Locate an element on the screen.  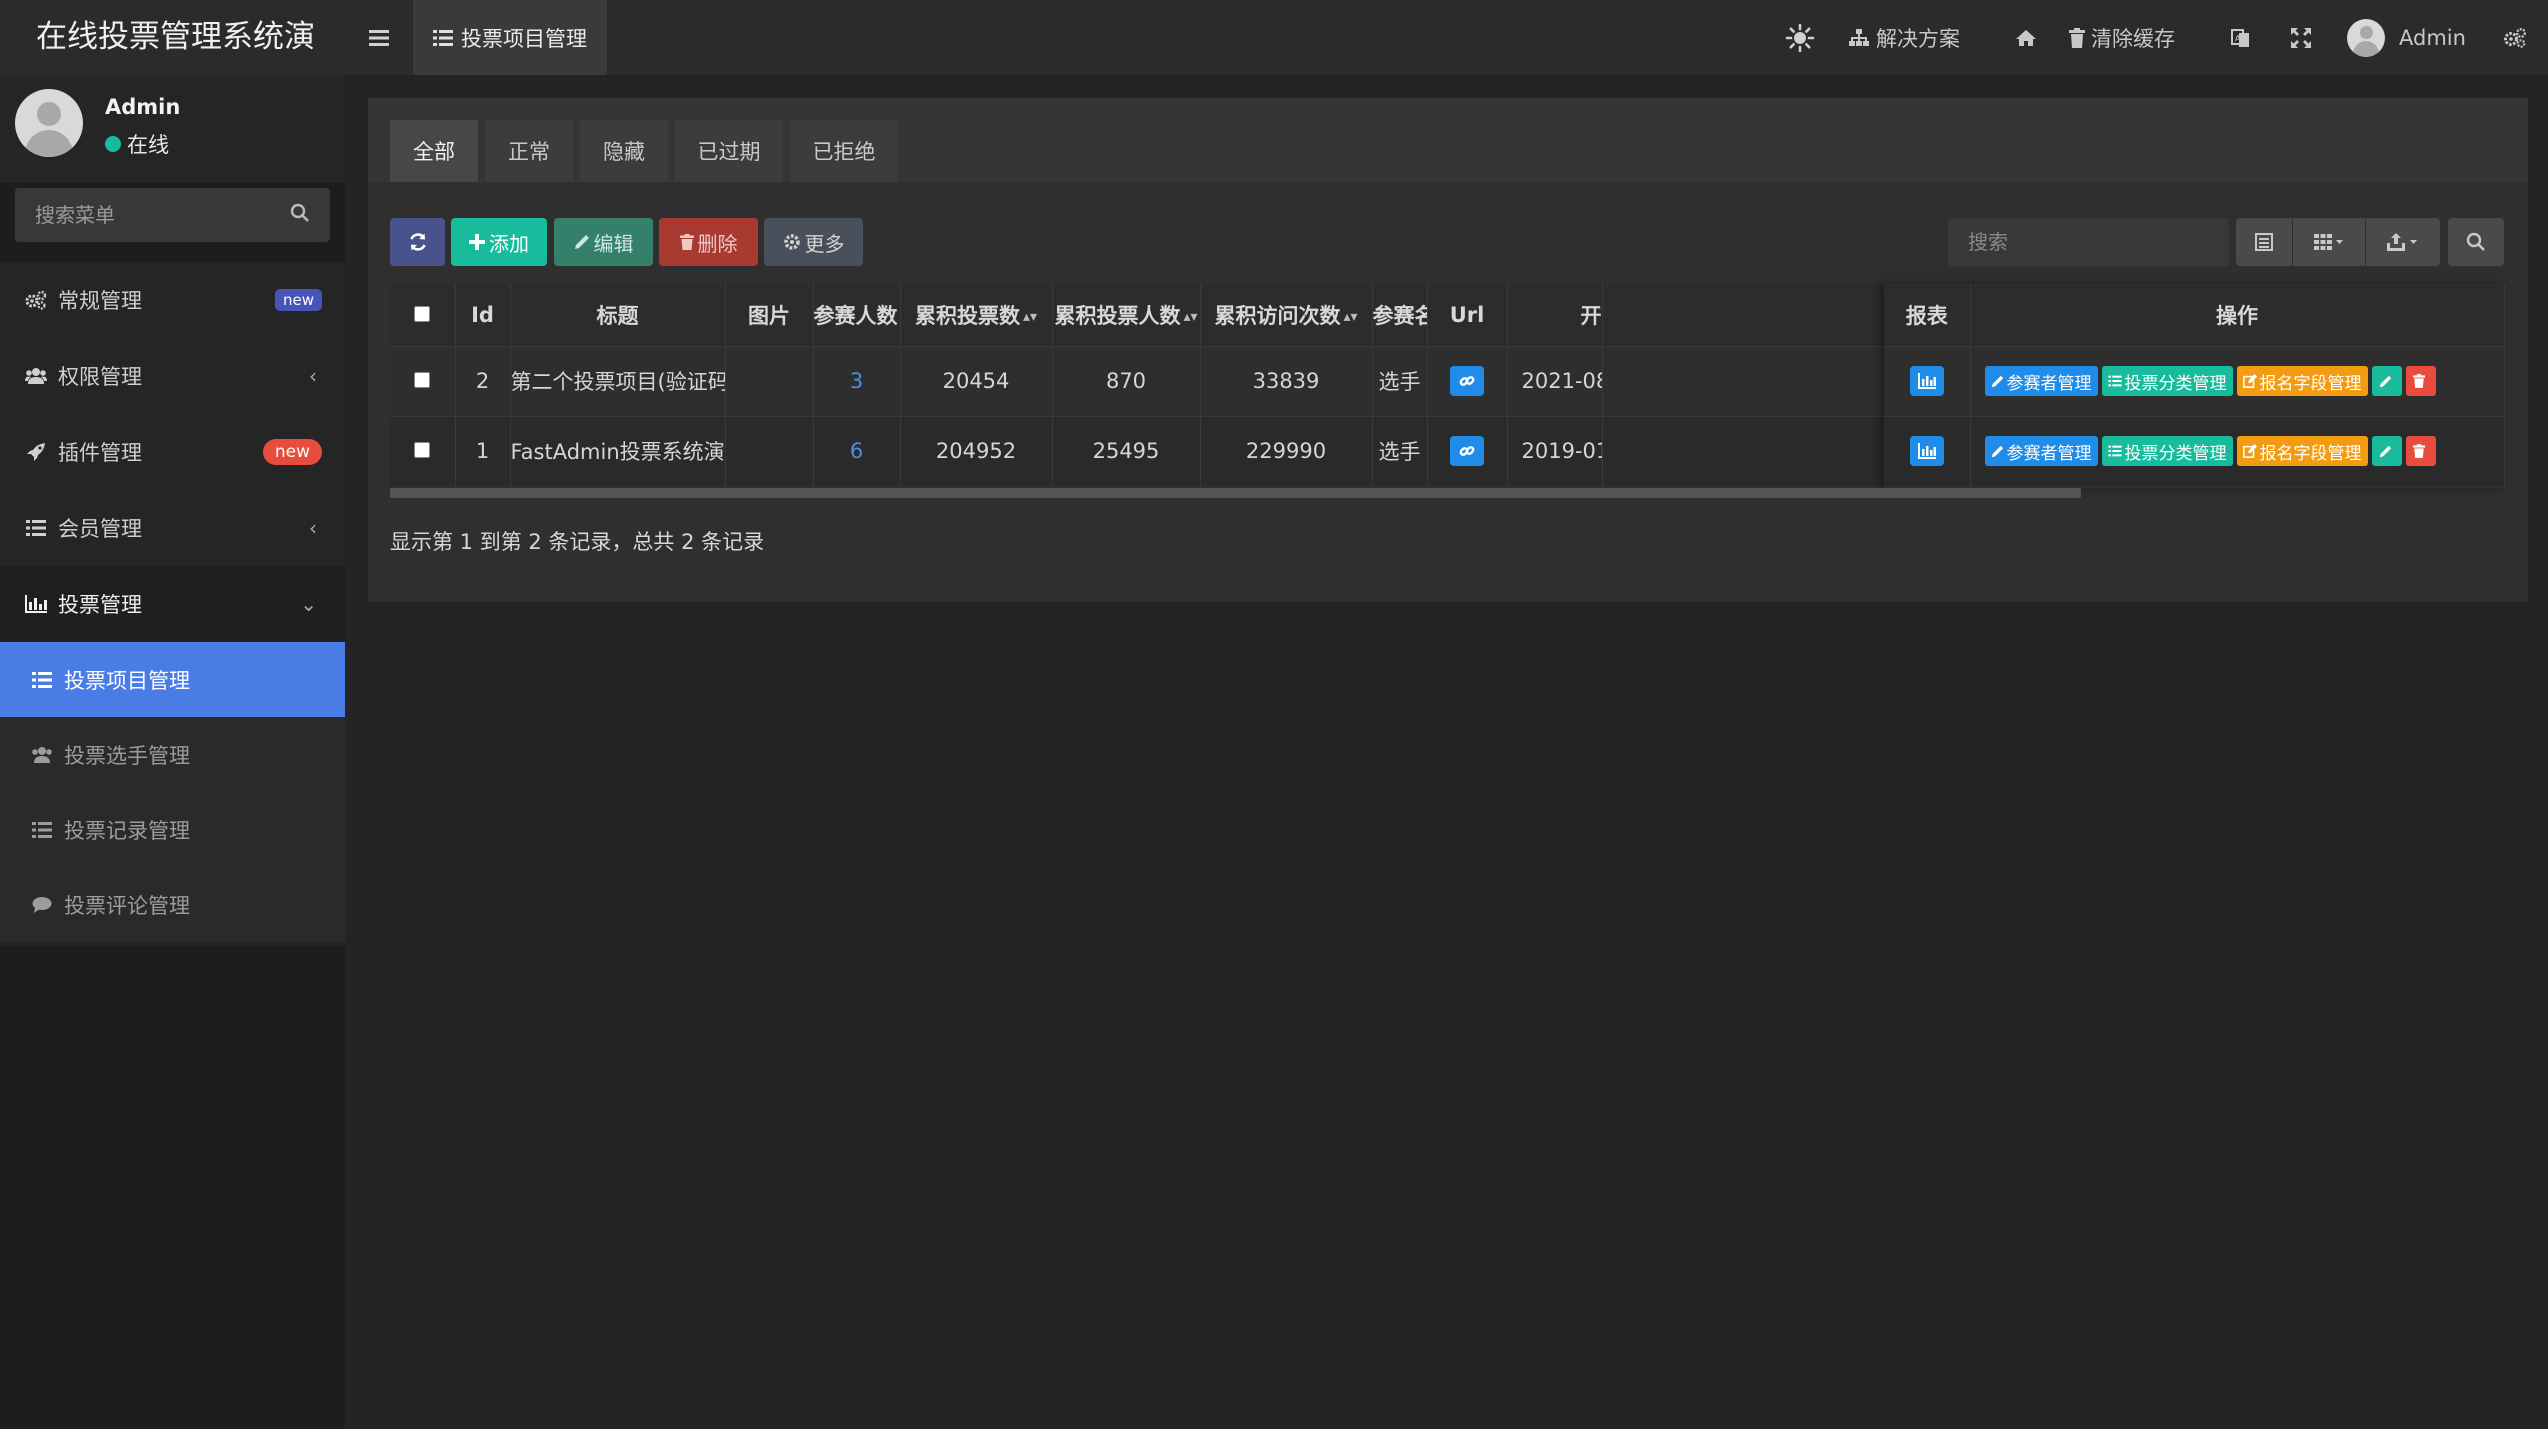
toggle-view-button is located at coordinates (2264, 242).